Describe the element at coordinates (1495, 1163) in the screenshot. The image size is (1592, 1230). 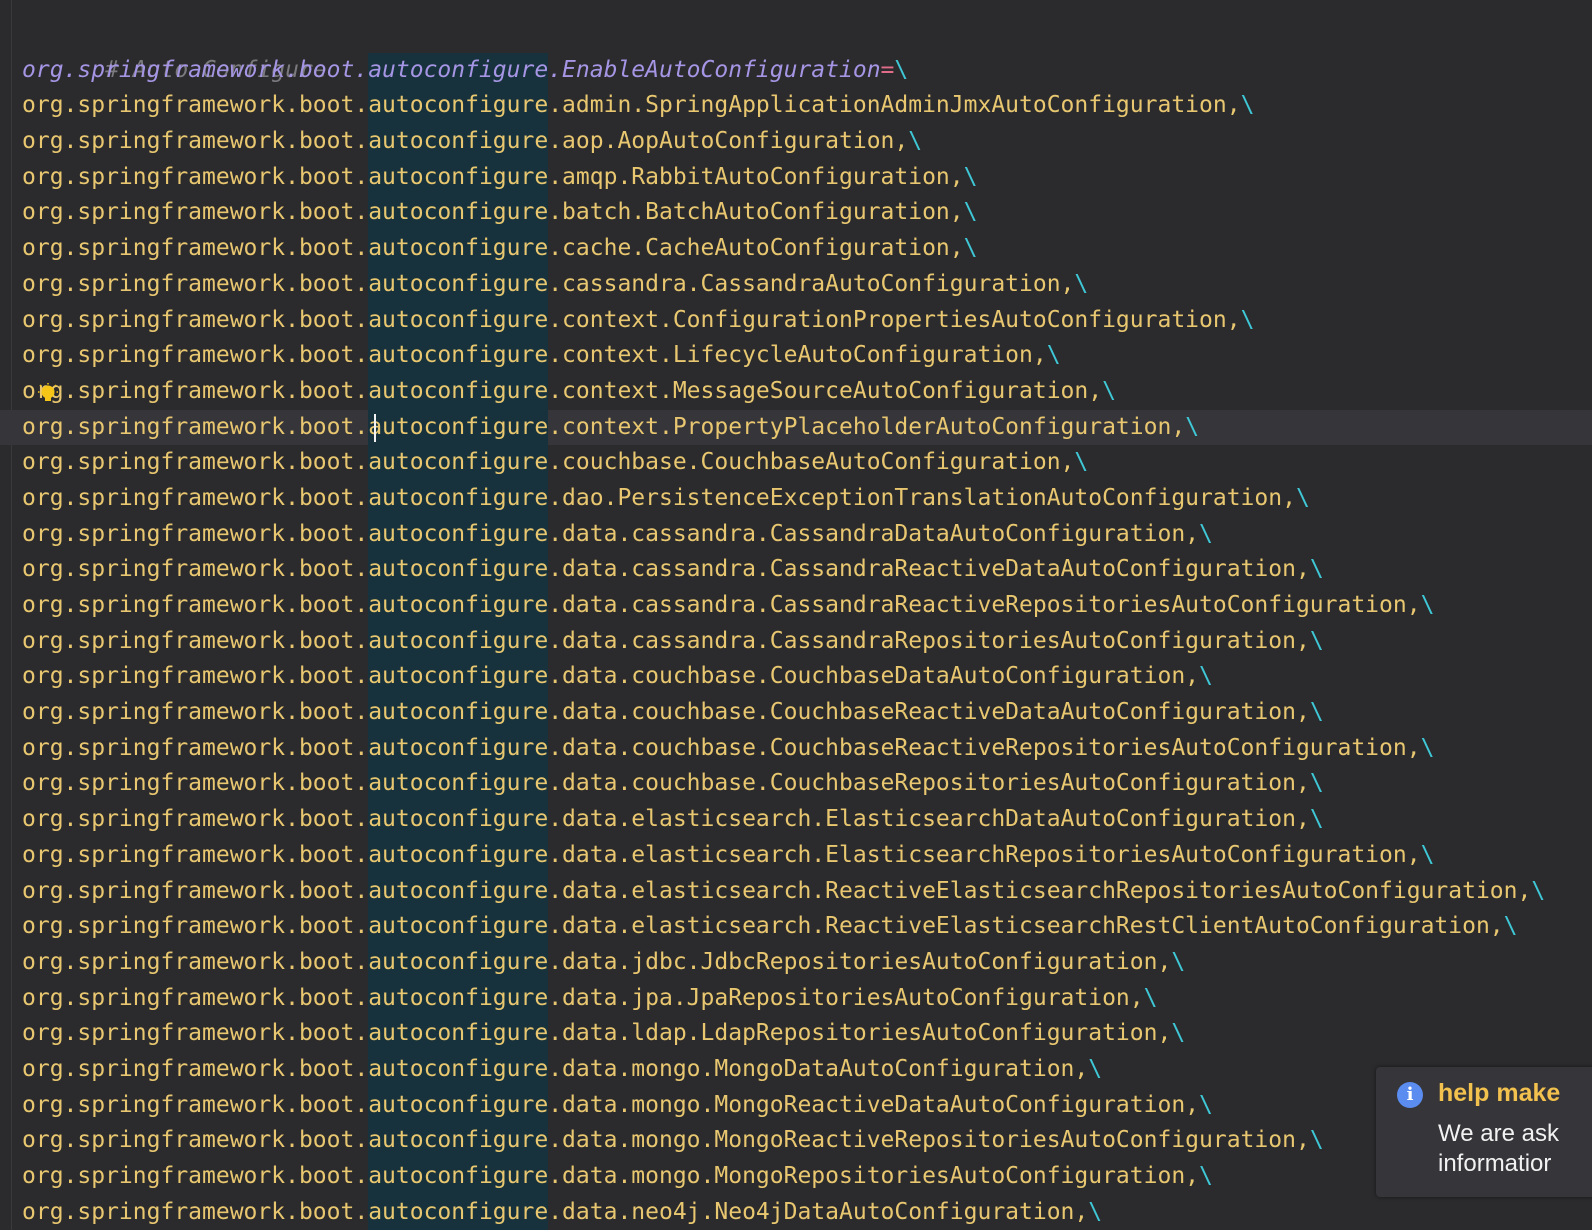
I see `notification-body-line: informatior` at that location.